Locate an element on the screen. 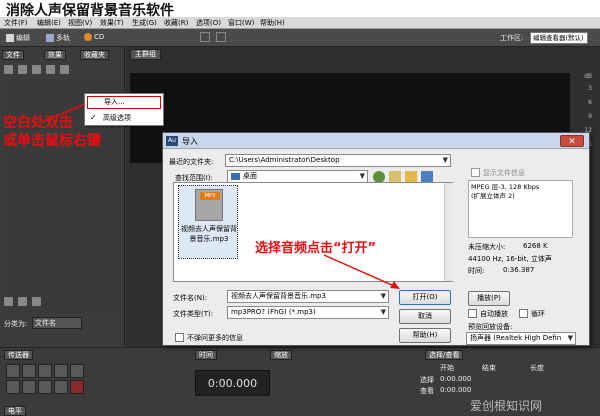  go-end-button is located at coordinates (61, 387).